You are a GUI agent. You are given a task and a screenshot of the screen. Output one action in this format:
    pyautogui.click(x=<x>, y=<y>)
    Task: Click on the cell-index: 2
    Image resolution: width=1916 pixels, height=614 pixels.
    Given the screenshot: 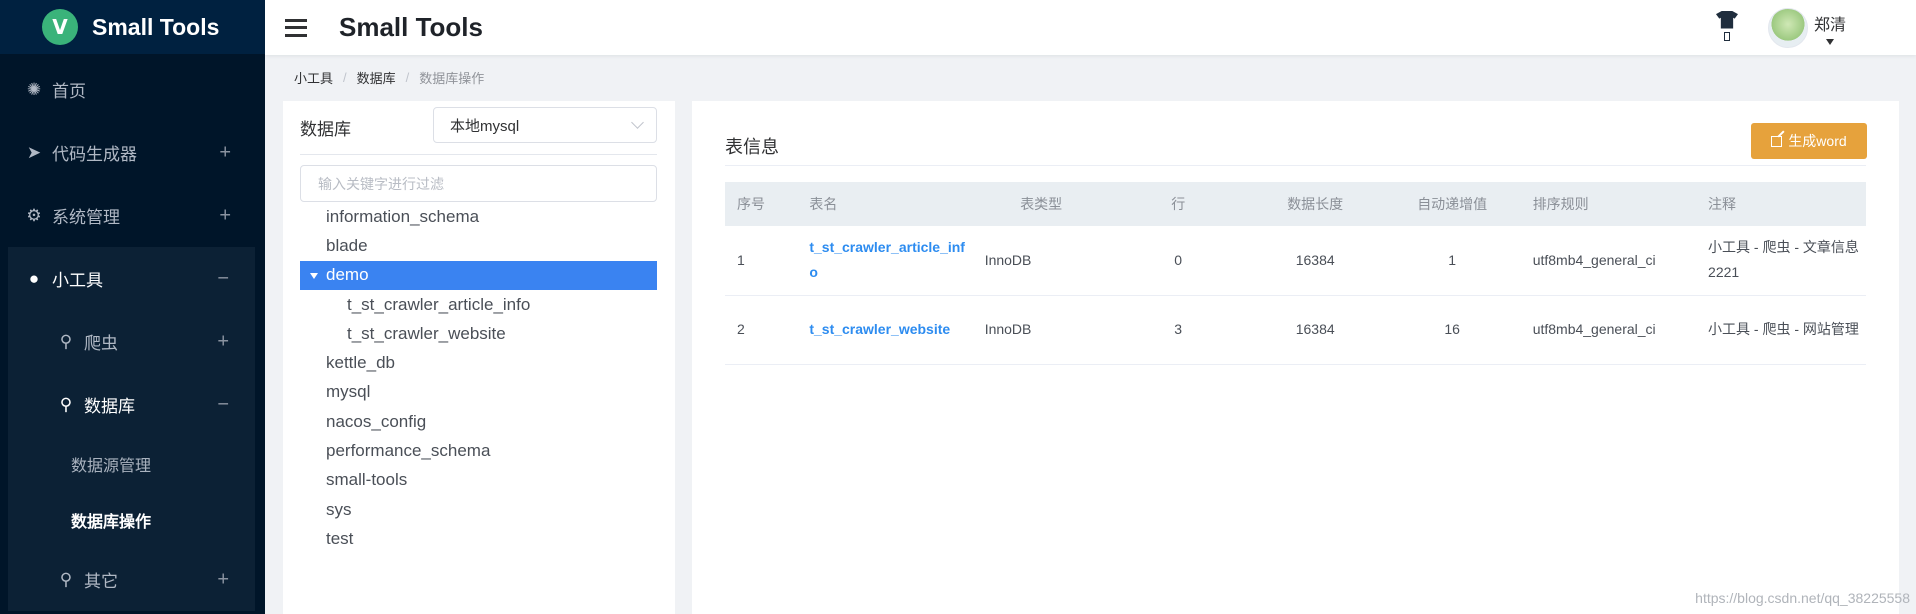 What is the action you would take?
    pyautogui.click(x=761, y=330)
    